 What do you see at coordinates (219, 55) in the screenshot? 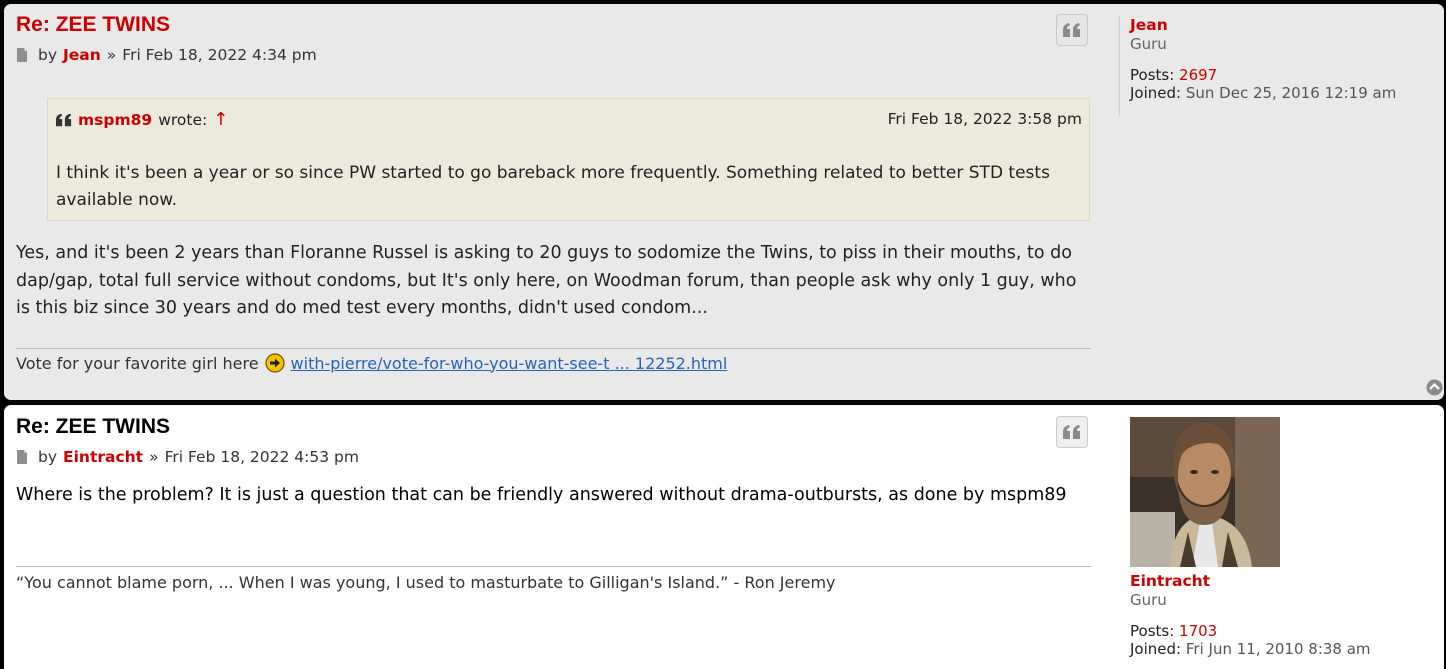
I see `post-date: Fri Feb 18, 2022 4:34 pm` at bounding box center [219, 55].